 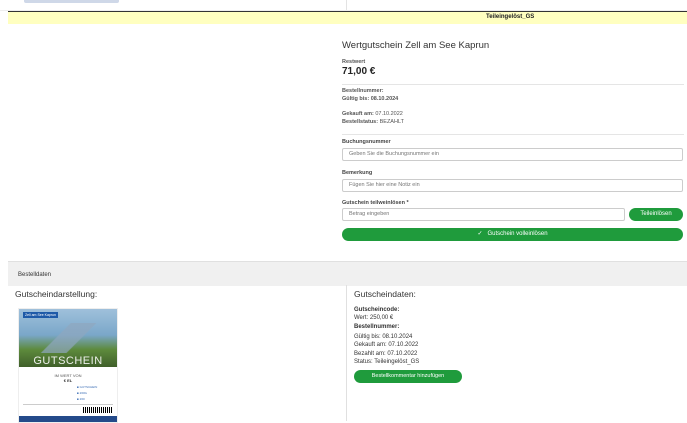 I want to click on product-title: Wertgutschein Zell am See Kaprun, so click(x=416, y=45).